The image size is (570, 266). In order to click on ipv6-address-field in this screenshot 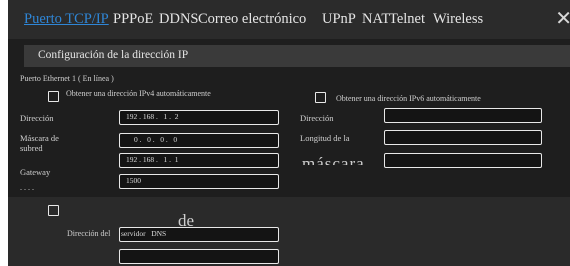, I will do `click(463, 115)`.